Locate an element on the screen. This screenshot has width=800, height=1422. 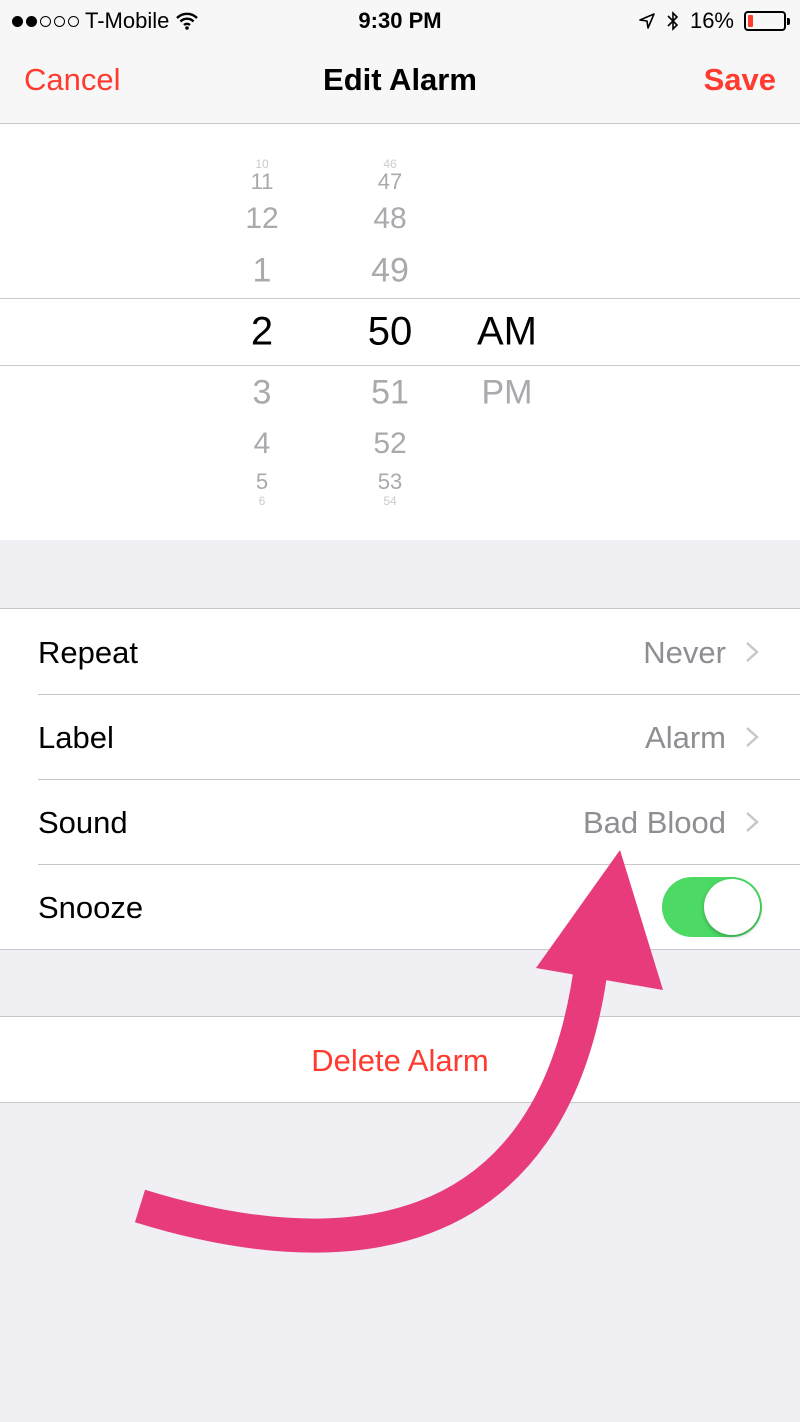
ampm-selected: AM is located at coordinates (507, 332).